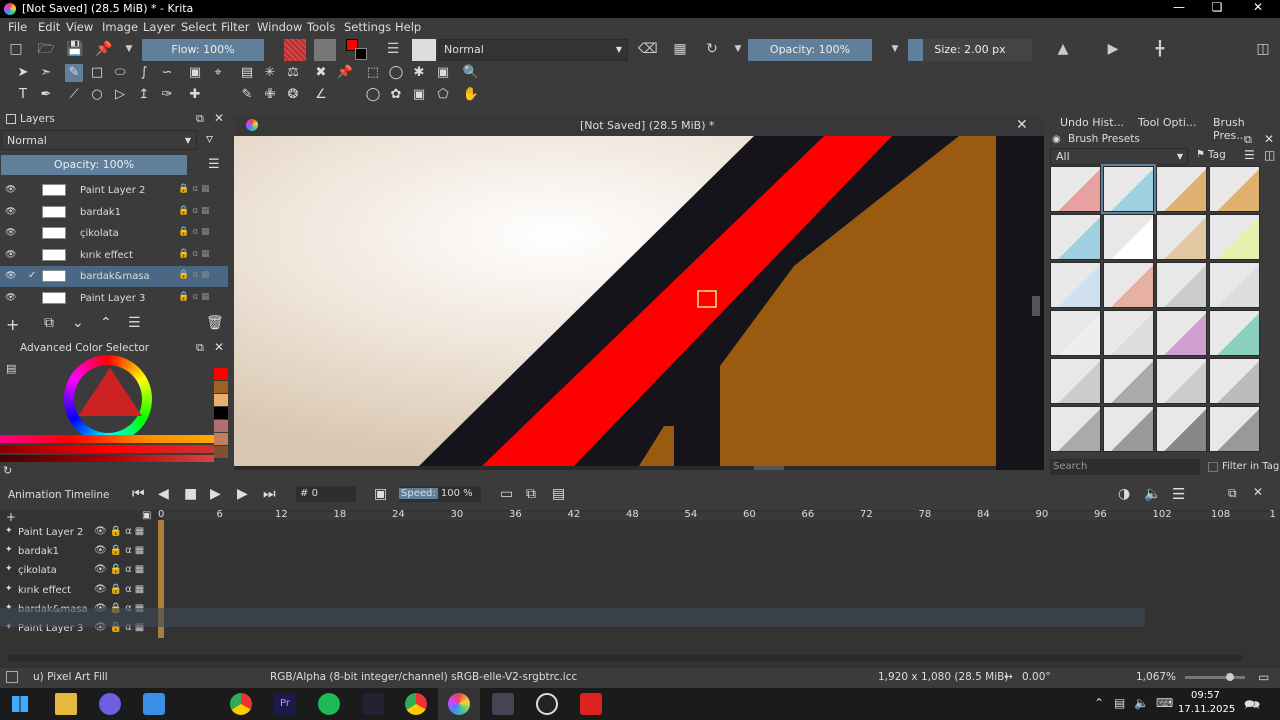 The width and height of the screenshot is (1280, 720). What do you see at coordinates (471, 73) in the screenshot?
I see `zoom-icon: 🔍` at bounding box center [471, 73].